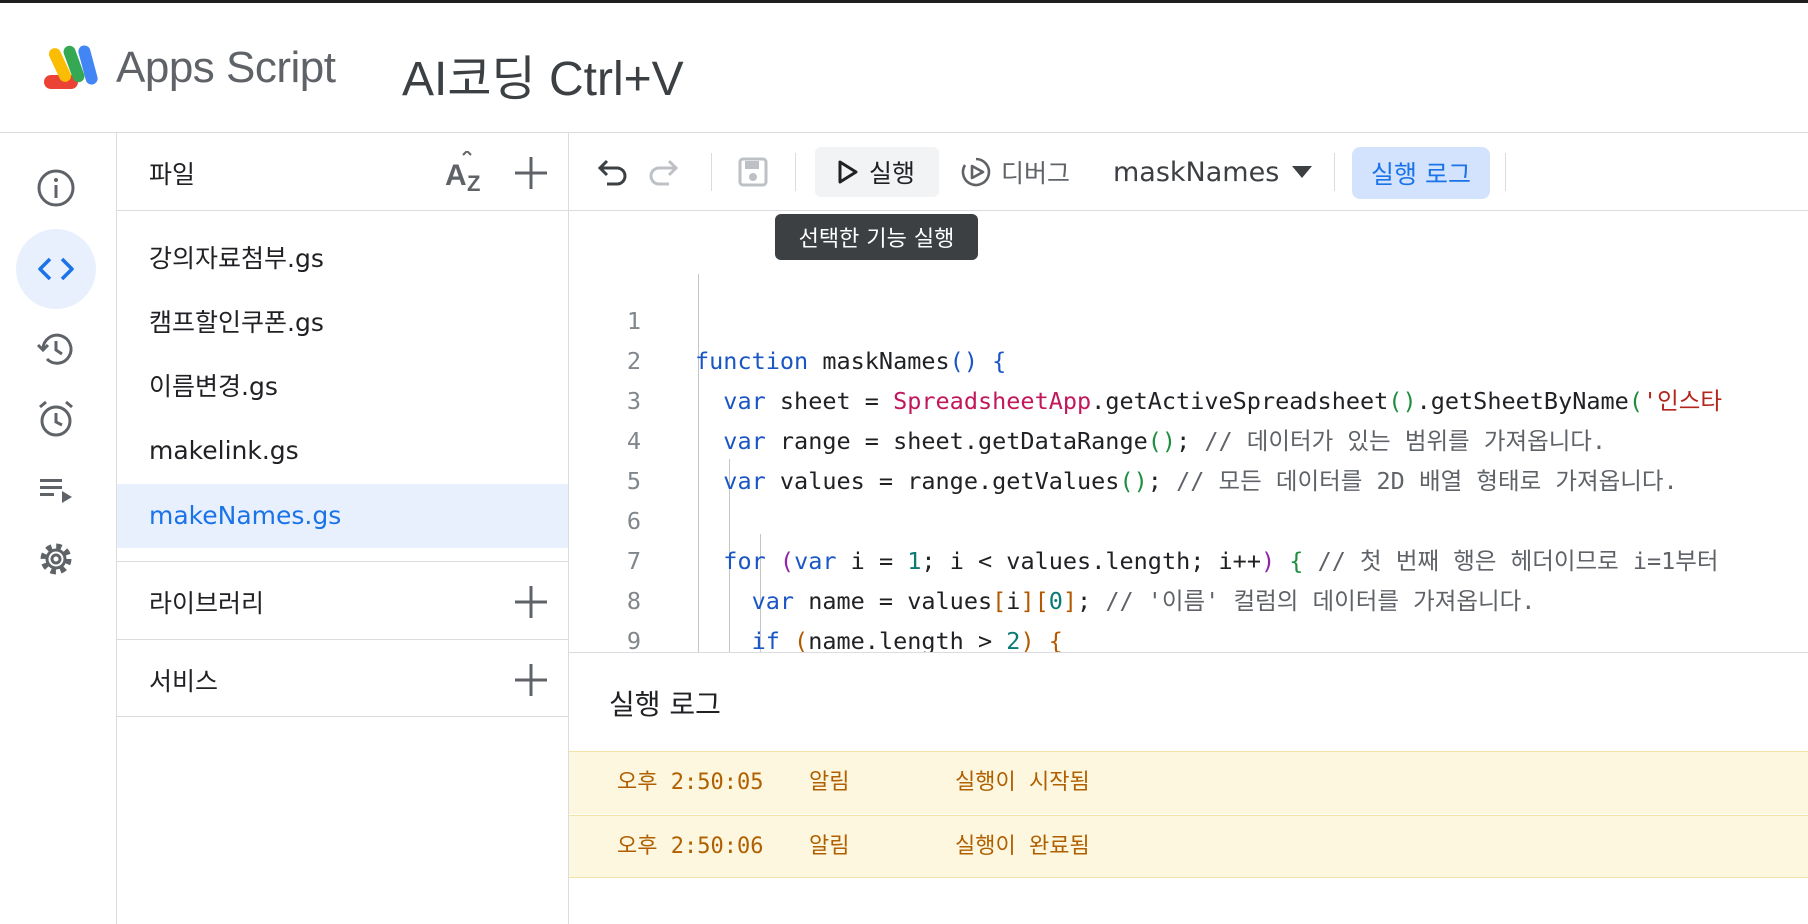  I want to click on log-panel-title: 실행 로그, so click(665, 704).